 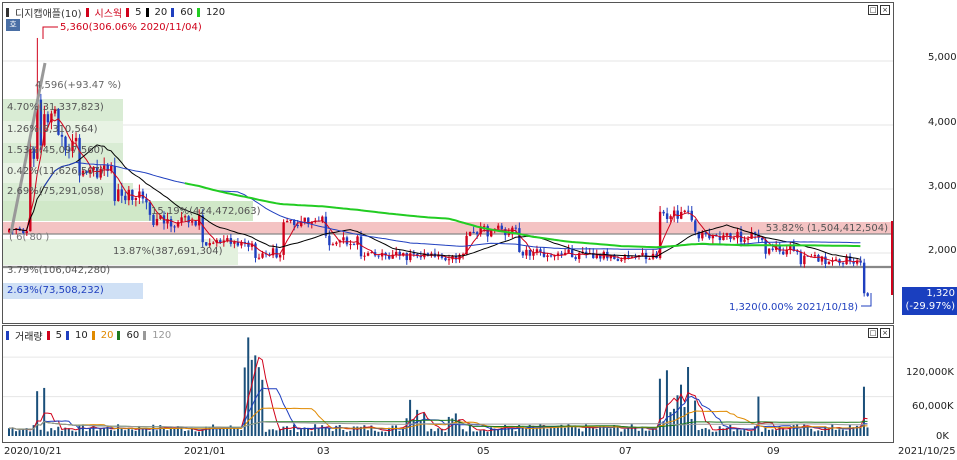 I want to click on vol-legend-ma10: 10, so click(x=81, y=335).